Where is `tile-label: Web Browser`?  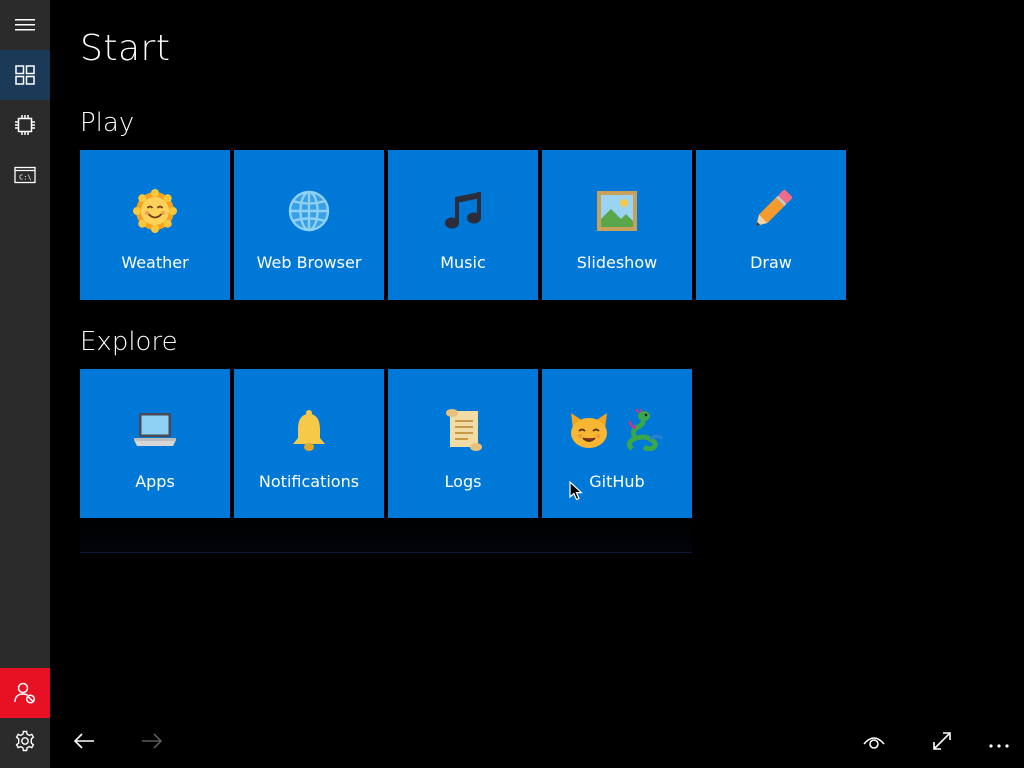
tile-label: Web Browser is located at coordinates (309, 262).